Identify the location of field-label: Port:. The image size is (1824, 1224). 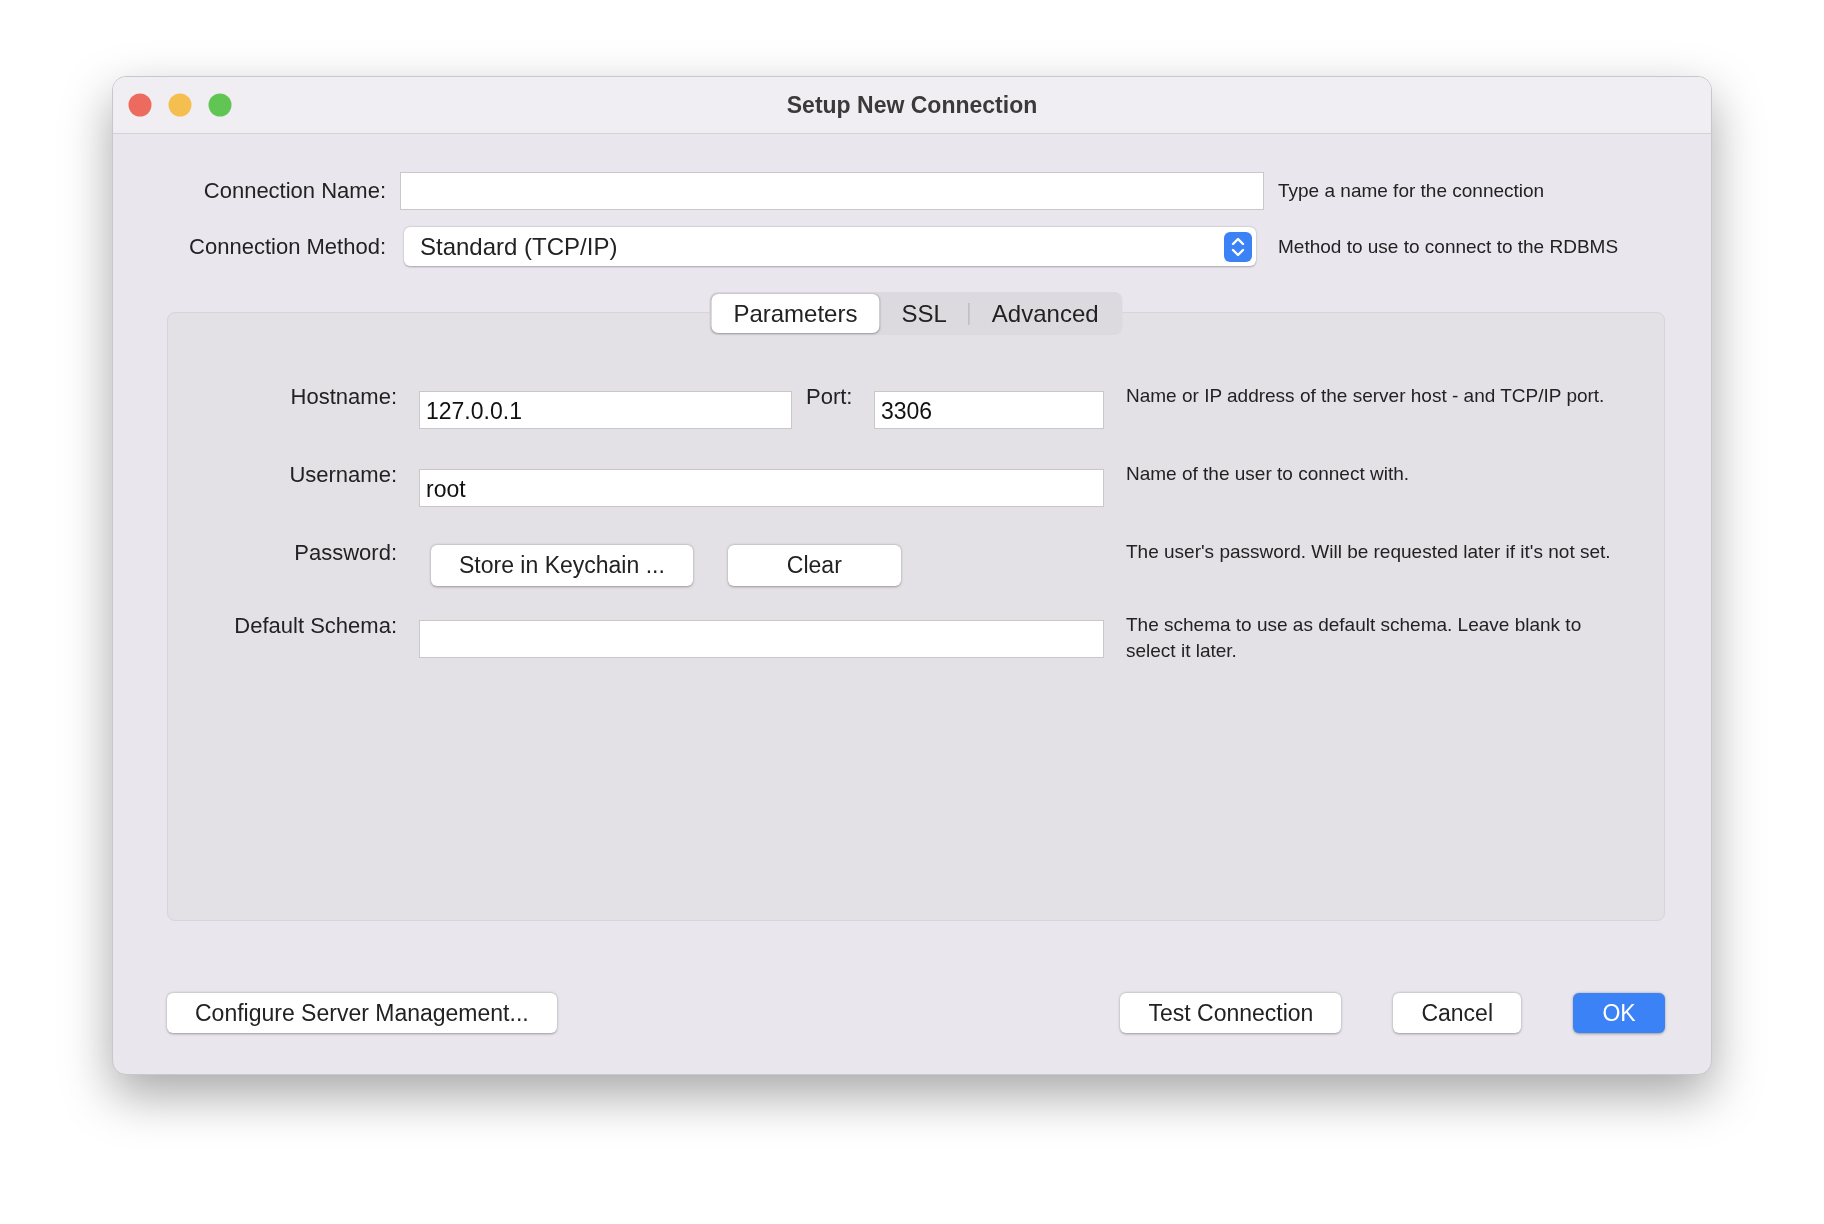
(829, 396).